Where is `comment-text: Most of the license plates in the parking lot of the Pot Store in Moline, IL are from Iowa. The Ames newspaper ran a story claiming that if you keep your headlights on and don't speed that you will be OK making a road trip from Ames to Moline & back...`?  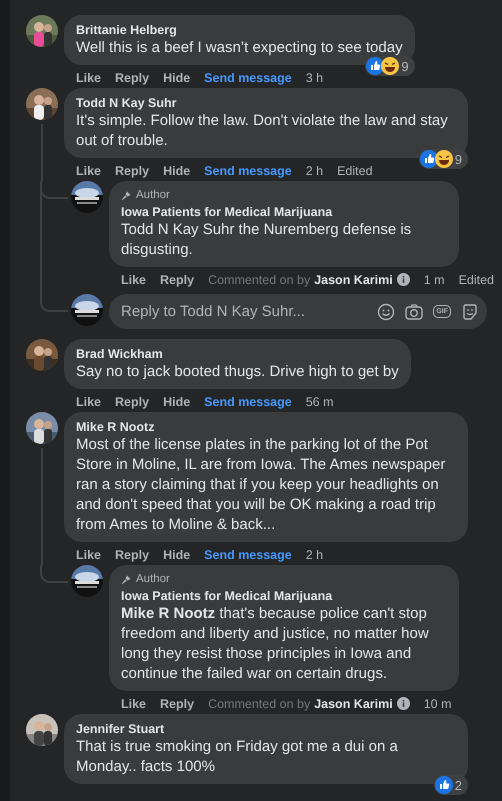 comment-text: Most of the license plates in the parking lot of the Pot Store in Moline, IL are from Iowa. The Ames newspaper ran a story claiming that if you keep your headlights on and don't speed that you will be OK making a road trip from Ames to Moline & back... is located at coordinates (261, 485).